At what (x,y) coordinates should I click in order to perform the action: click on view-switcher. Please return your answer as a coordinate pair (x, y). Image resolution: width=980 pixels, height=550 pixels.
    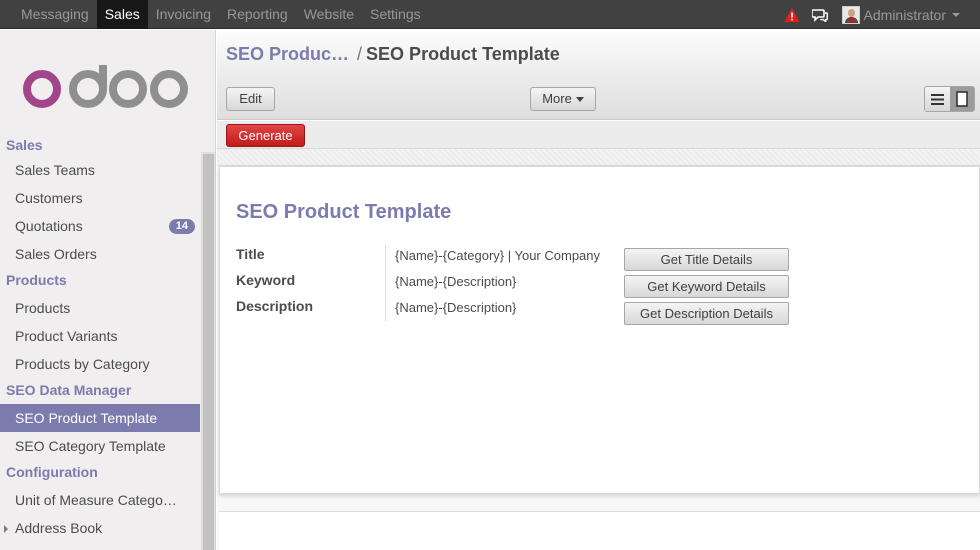
    Looking at the image, I should click on (949, 99).